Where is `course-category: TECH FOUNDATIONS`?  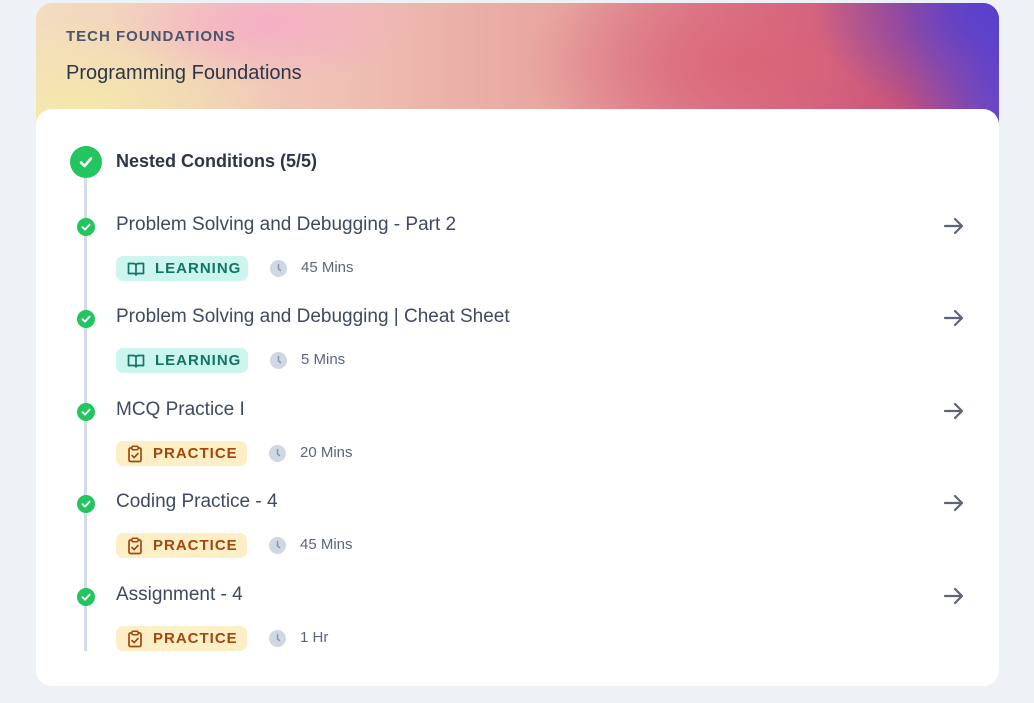 course-category: TECH FOUNDATIONS is located at coordinates (151, 36).